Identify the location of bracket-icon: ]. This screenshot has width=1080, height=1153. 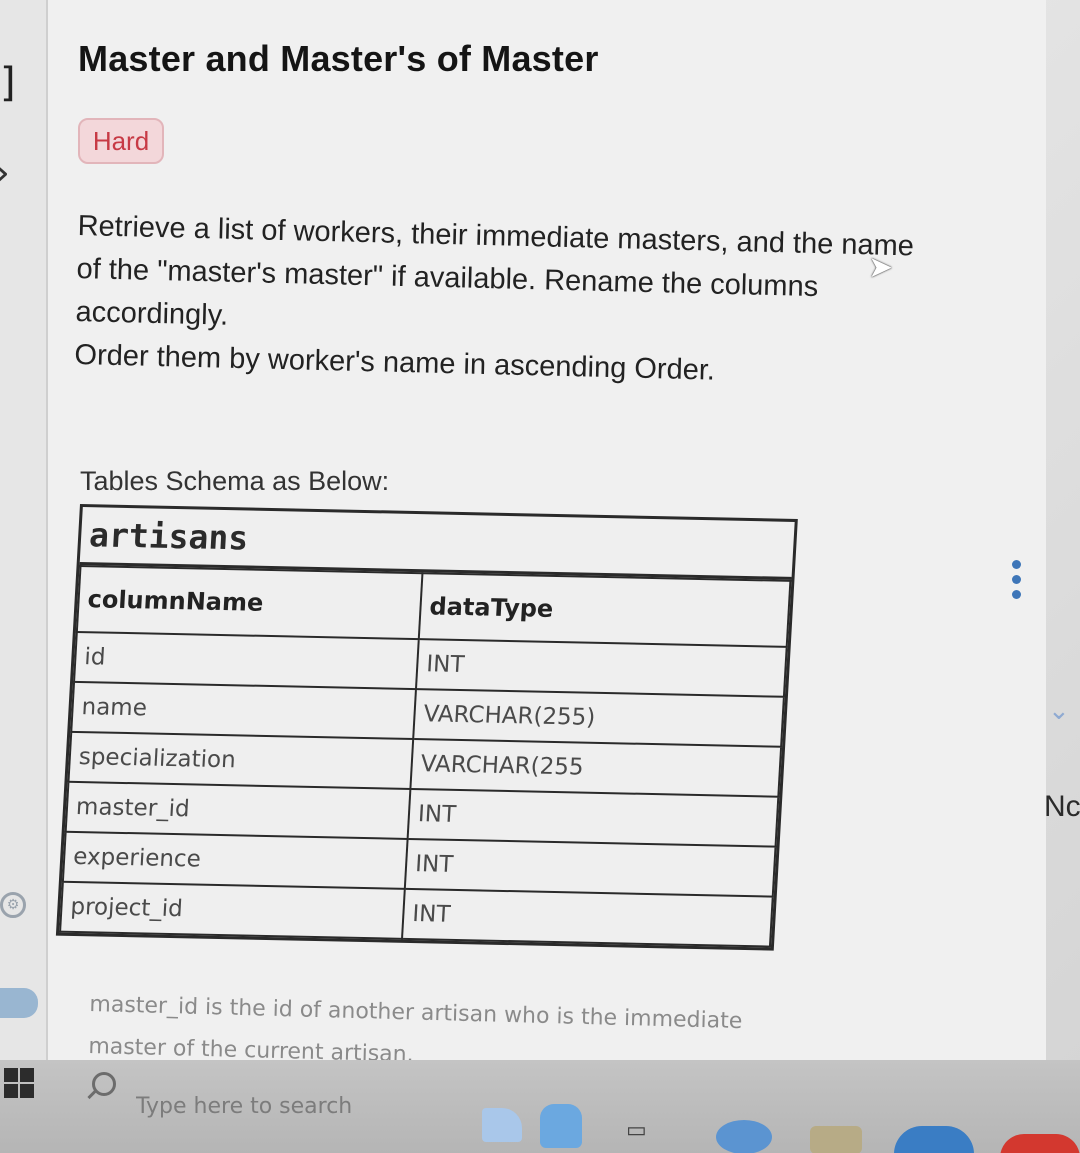
(8, 83).